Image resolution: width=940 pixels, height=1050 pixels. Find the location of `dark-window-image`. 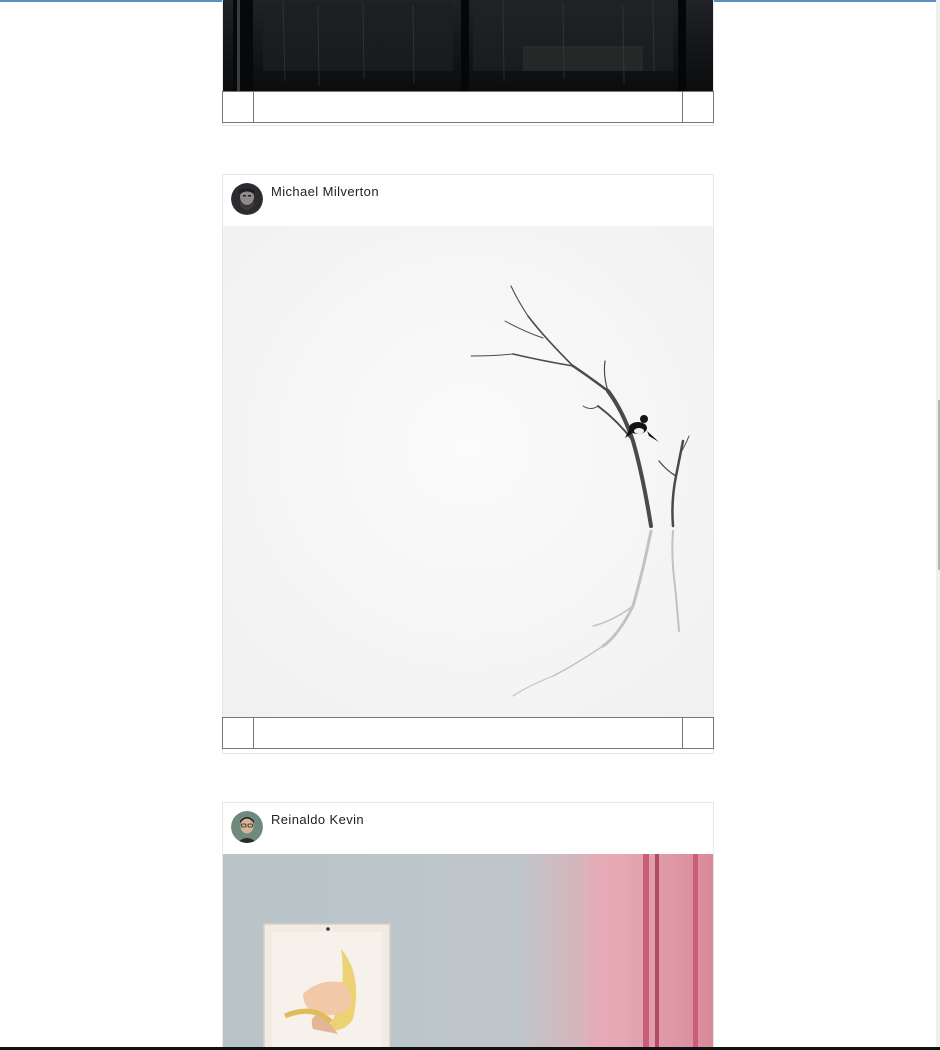

dark-window-image is located at coordinates (468, 45).